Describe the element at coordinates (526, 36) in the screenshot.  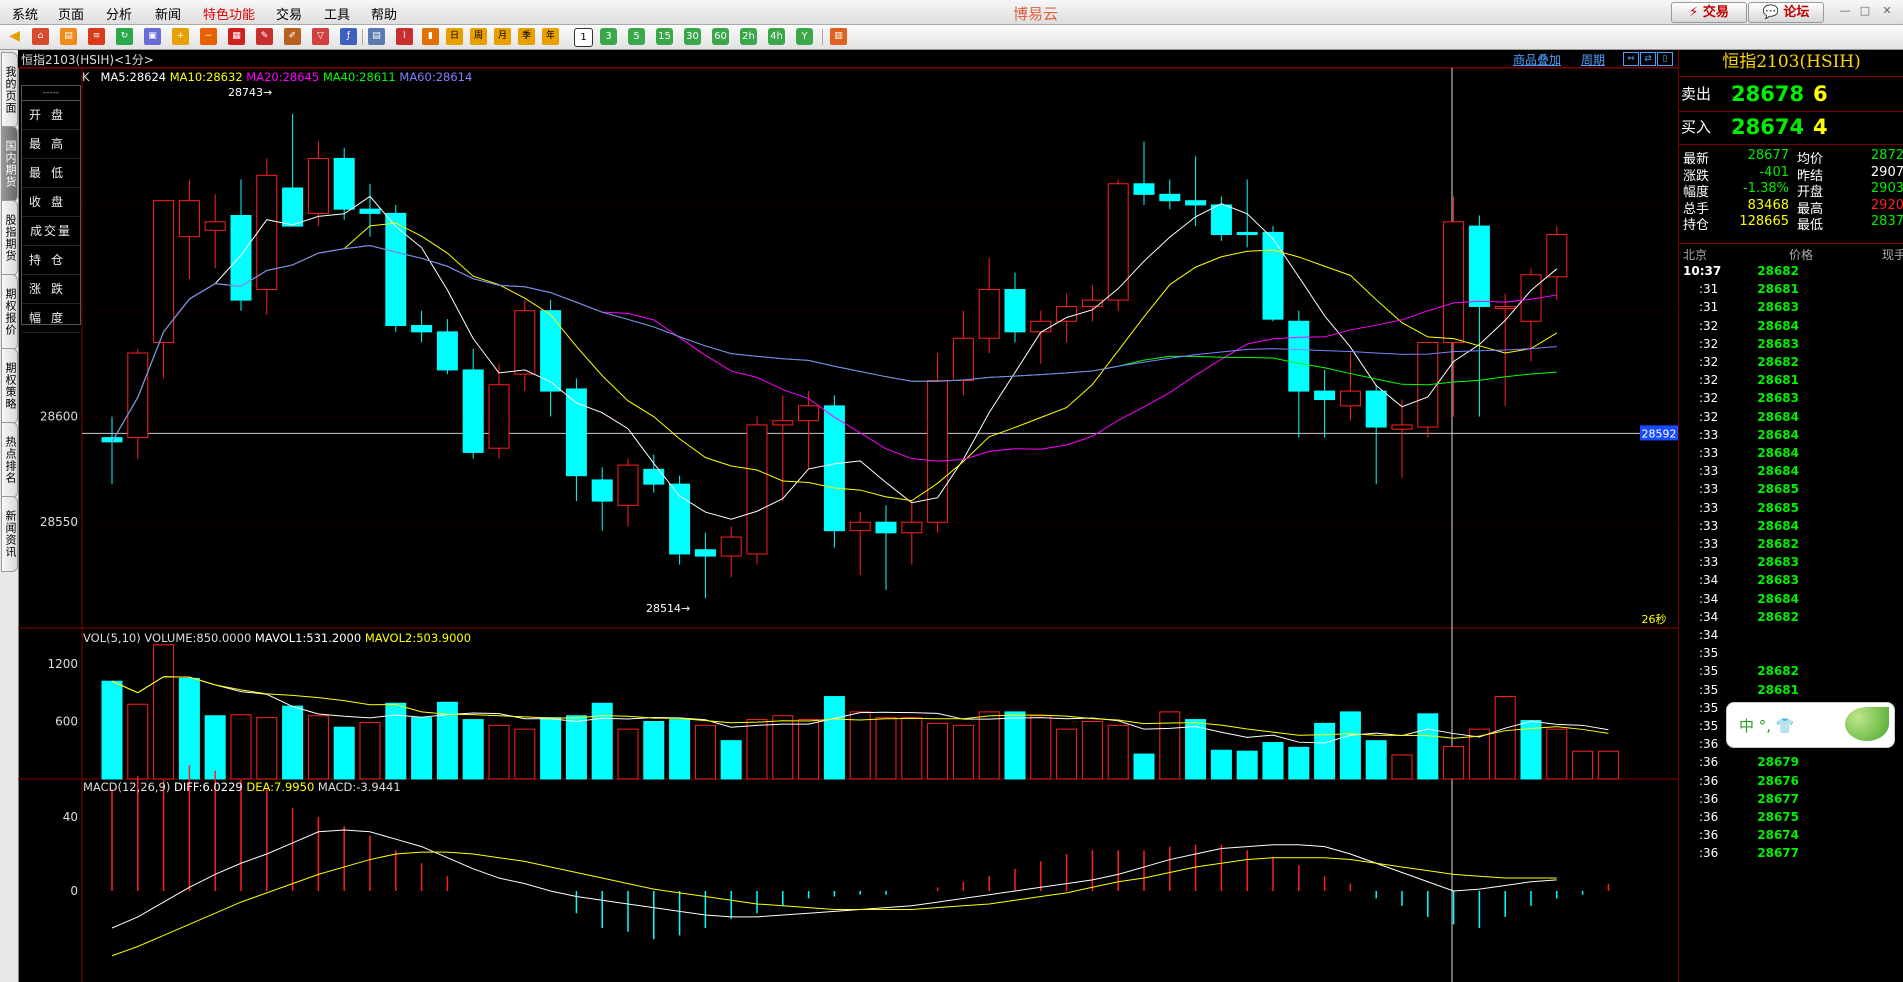
I see `quarter-period-button: 季` at that location.